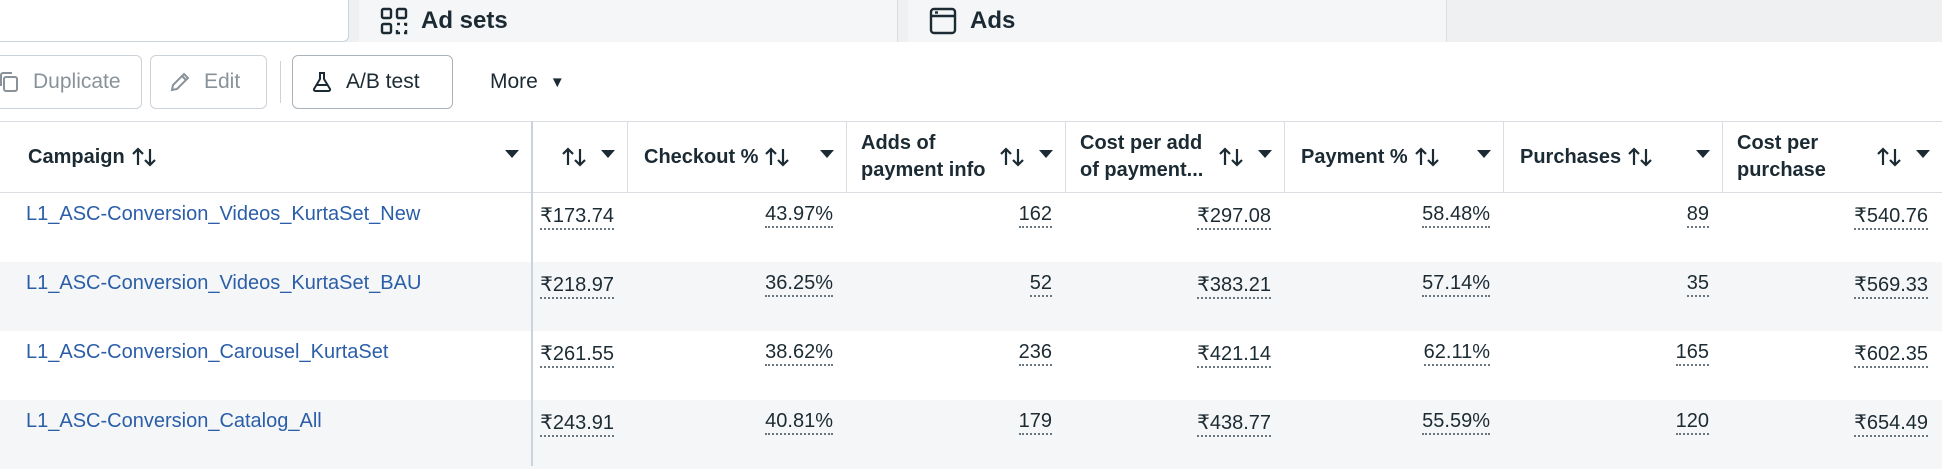 Image resolution: width=1942 pixels, height=469 pixels. Describe the element at coordinates (1697, 284) in the screenshot. I see `cell-value: 35` at that location.